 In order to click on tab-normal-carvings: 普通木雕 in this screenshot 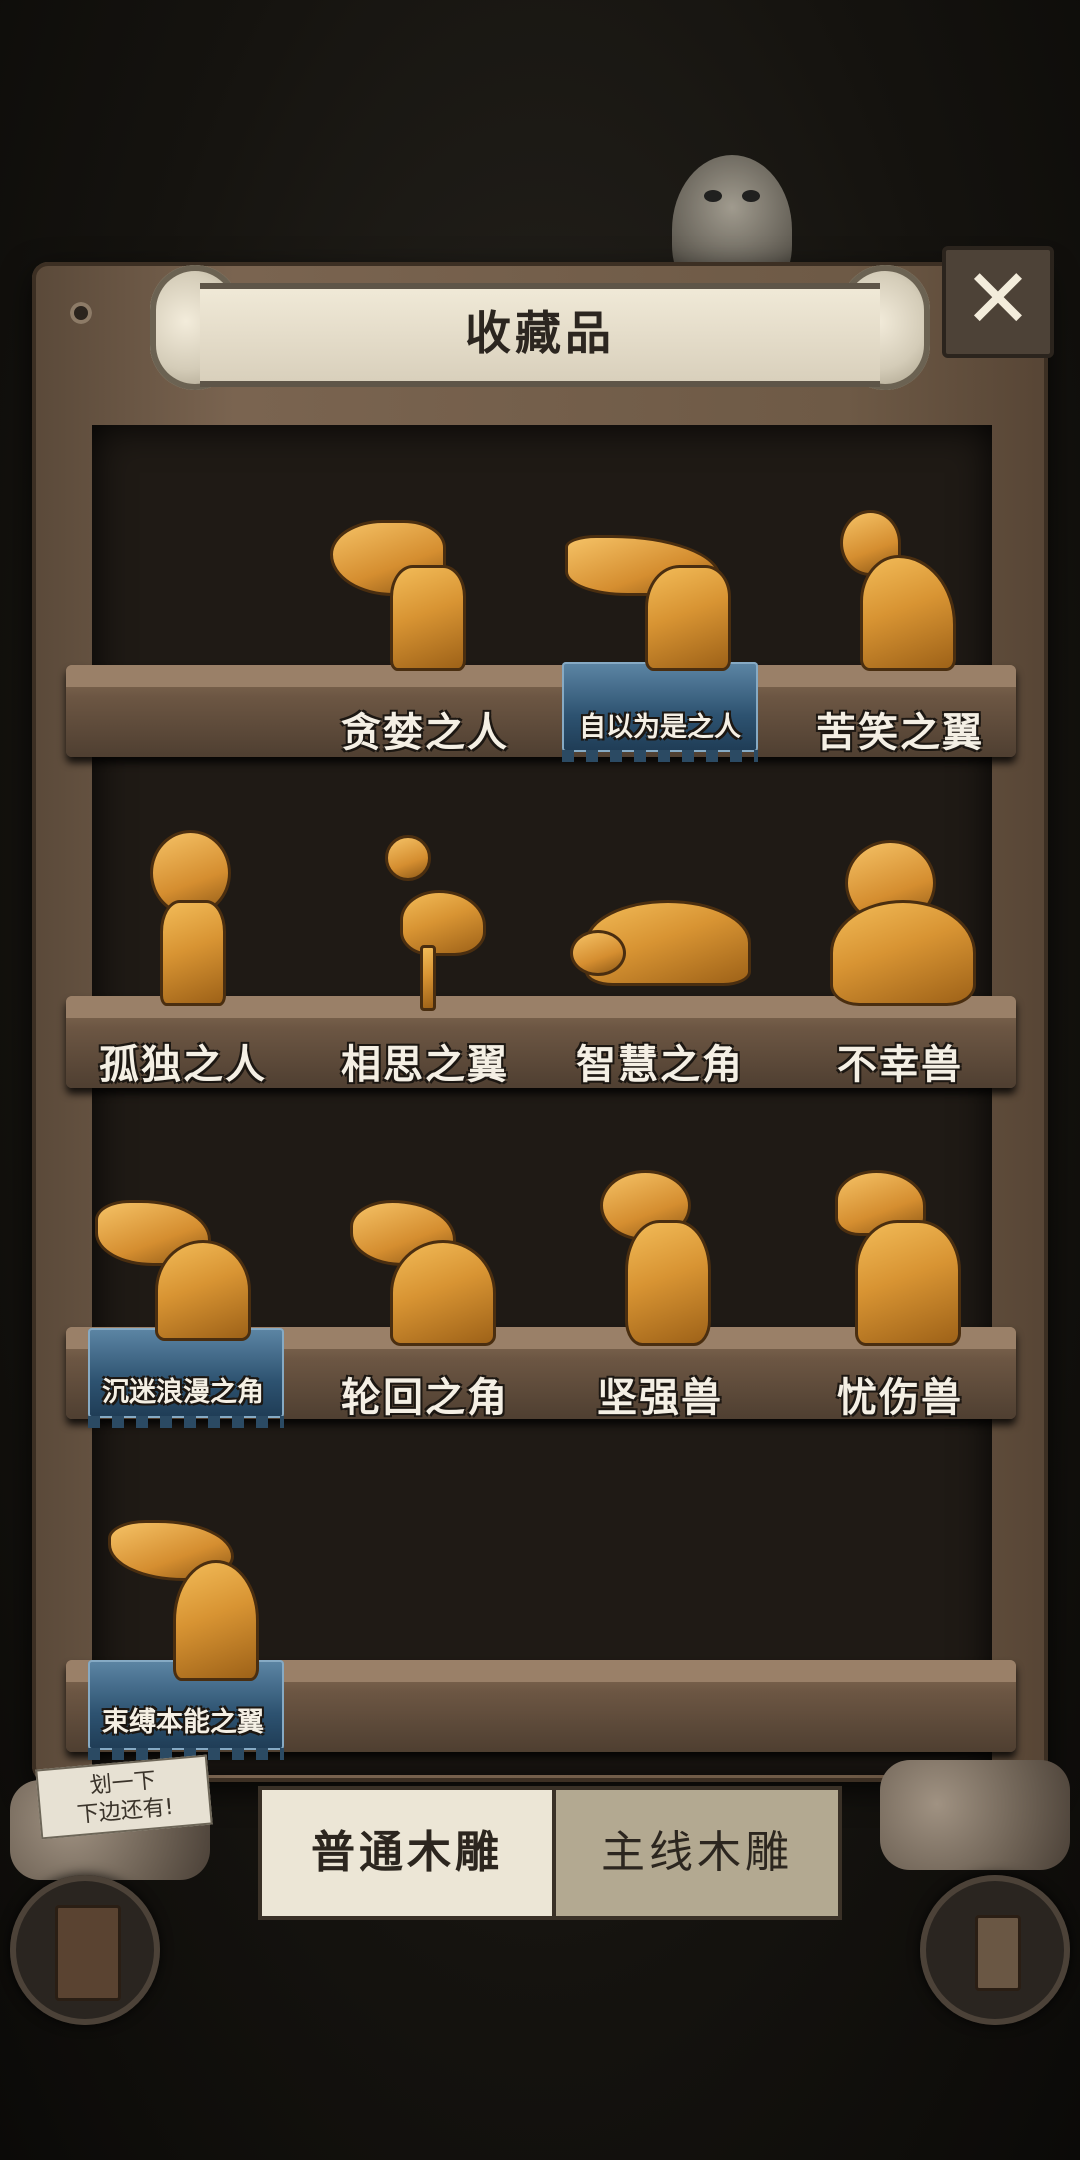, I will do `click(407, 1853)`.